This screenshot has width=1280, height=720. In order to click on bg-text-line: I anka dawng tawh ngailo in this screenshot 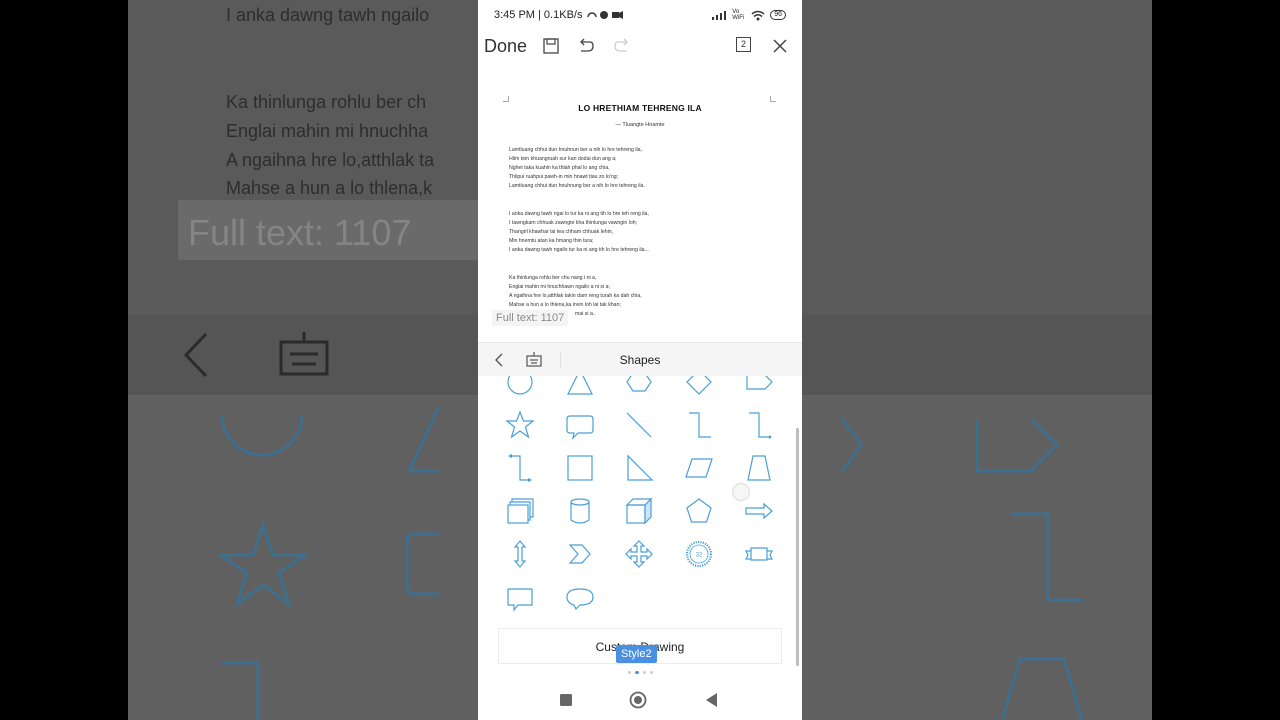, I will do `click(328, 15)`.